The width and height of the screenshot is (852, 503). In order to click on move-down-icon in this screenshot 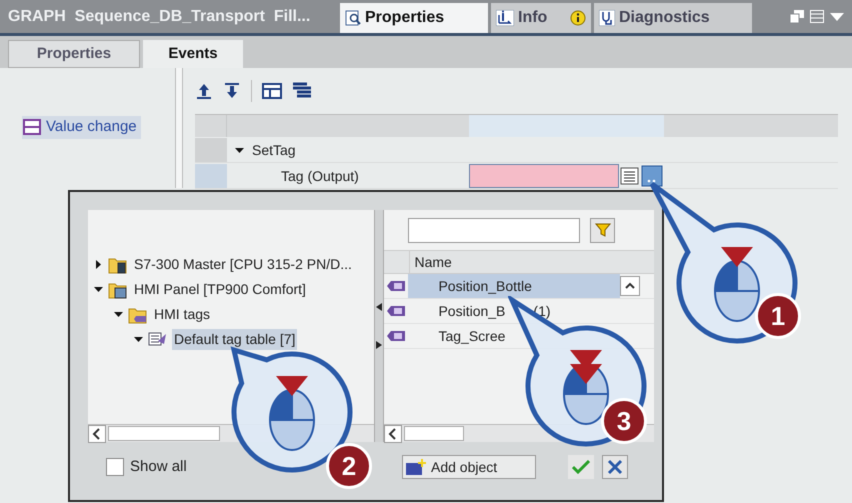, I will do `click(232, 91)`.